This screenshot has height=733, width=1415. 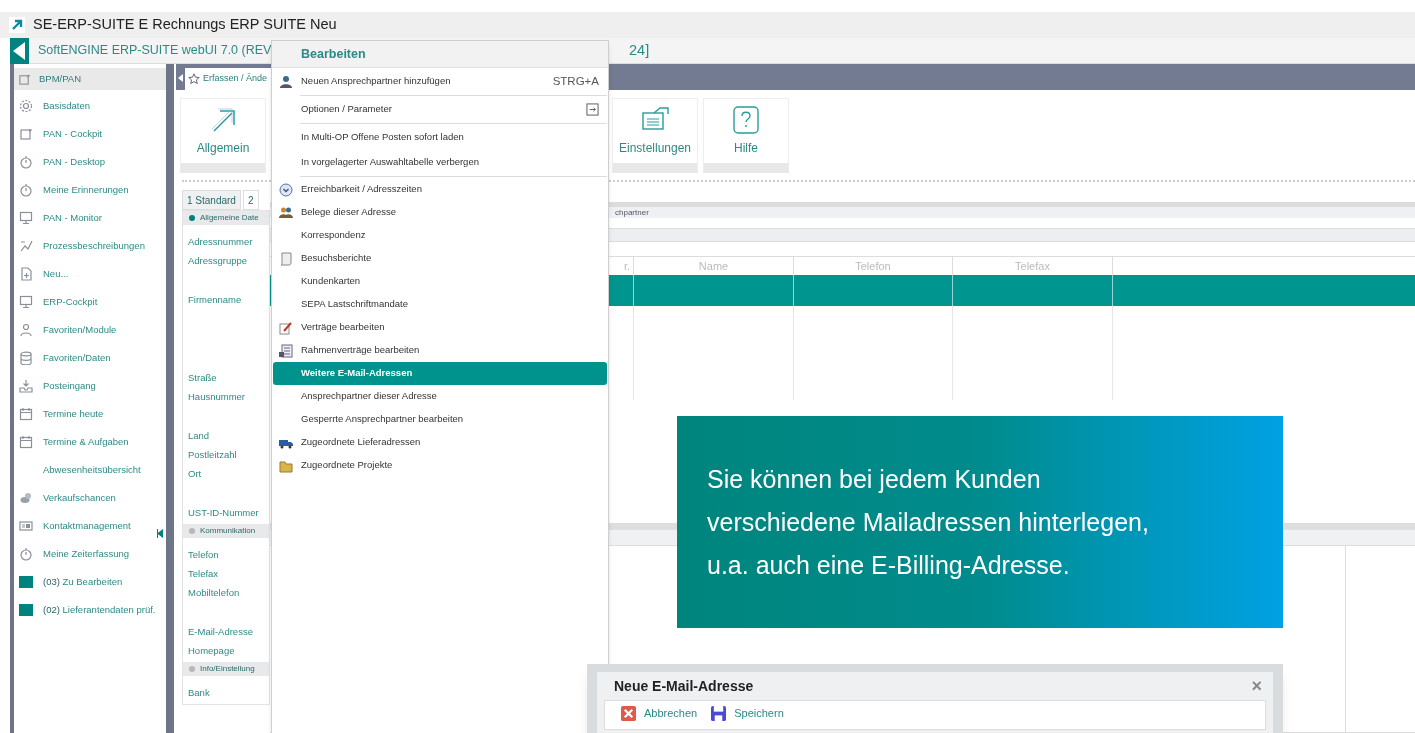 I want to click on field-label: Land, so click(x=199, y=435).